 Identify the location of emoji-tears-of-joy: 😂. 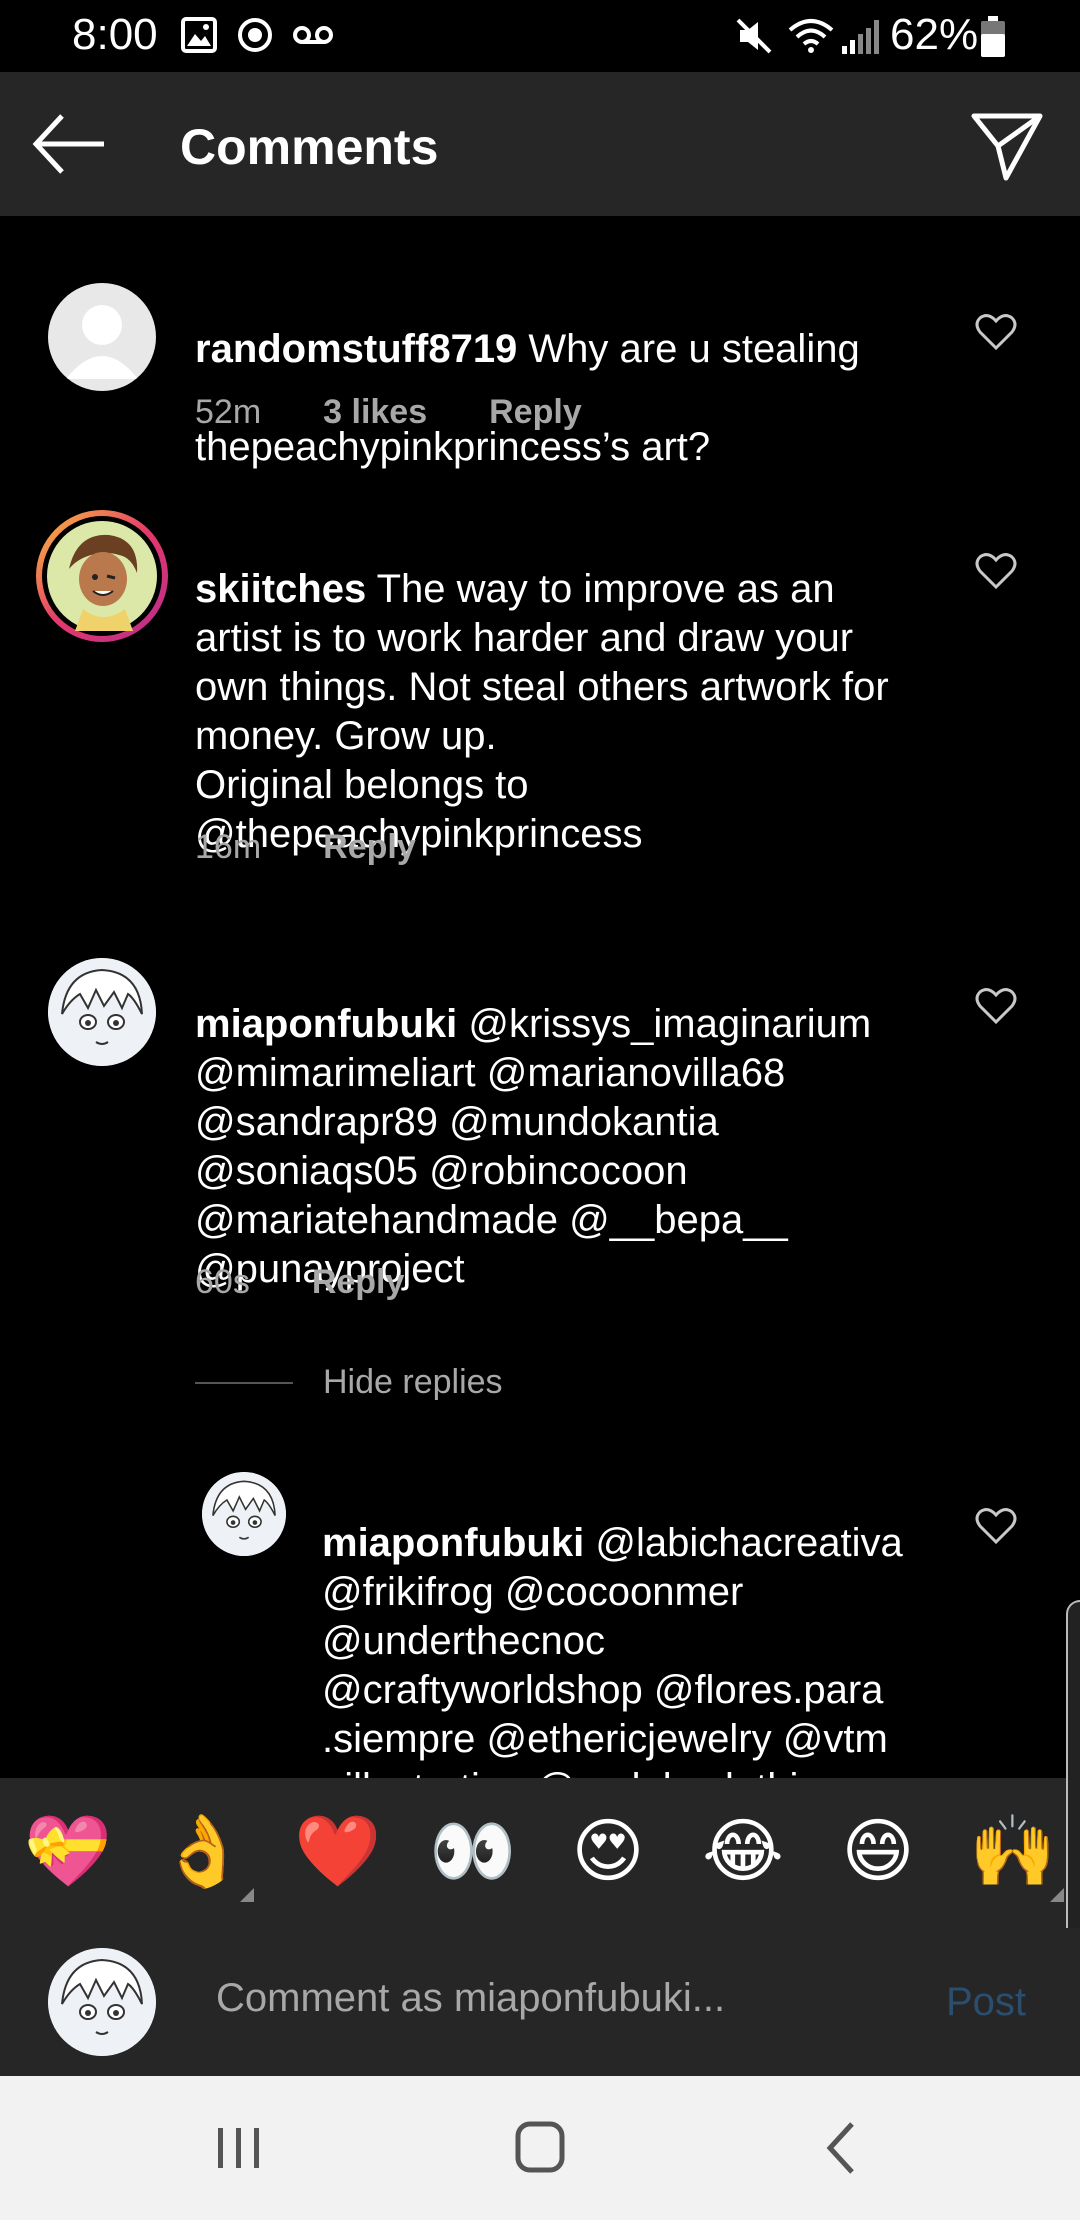
(743, 1851).